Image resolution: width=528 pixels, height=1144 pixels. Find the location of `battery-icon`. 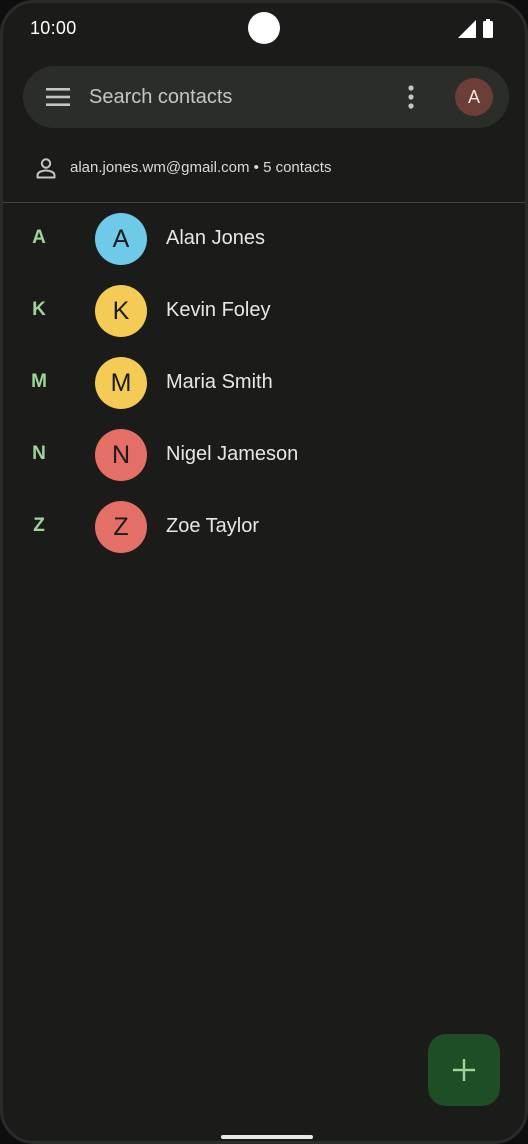

battery-icon is located at coordinates (488, 28).